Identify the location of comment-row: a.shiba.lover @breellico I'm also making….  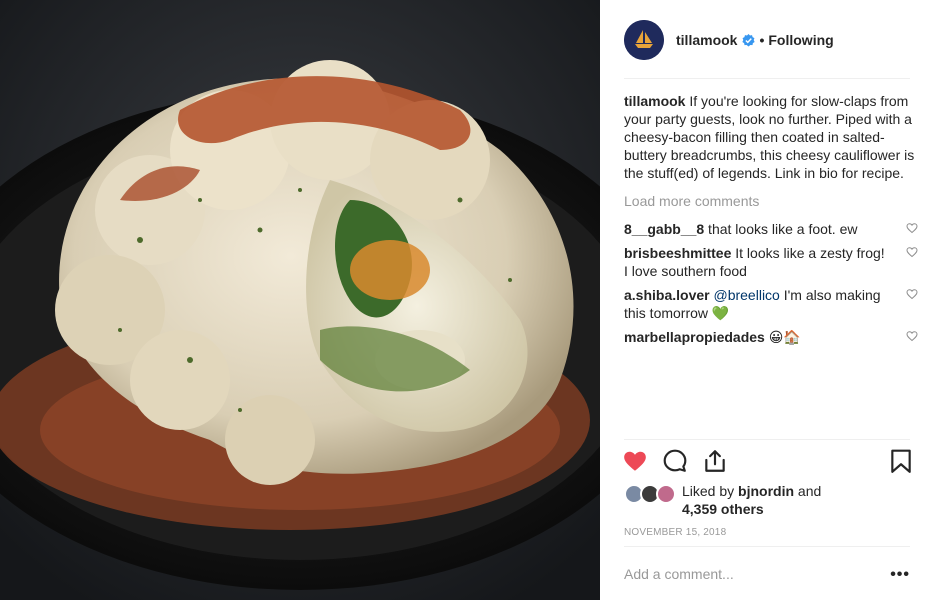
(771, 304).